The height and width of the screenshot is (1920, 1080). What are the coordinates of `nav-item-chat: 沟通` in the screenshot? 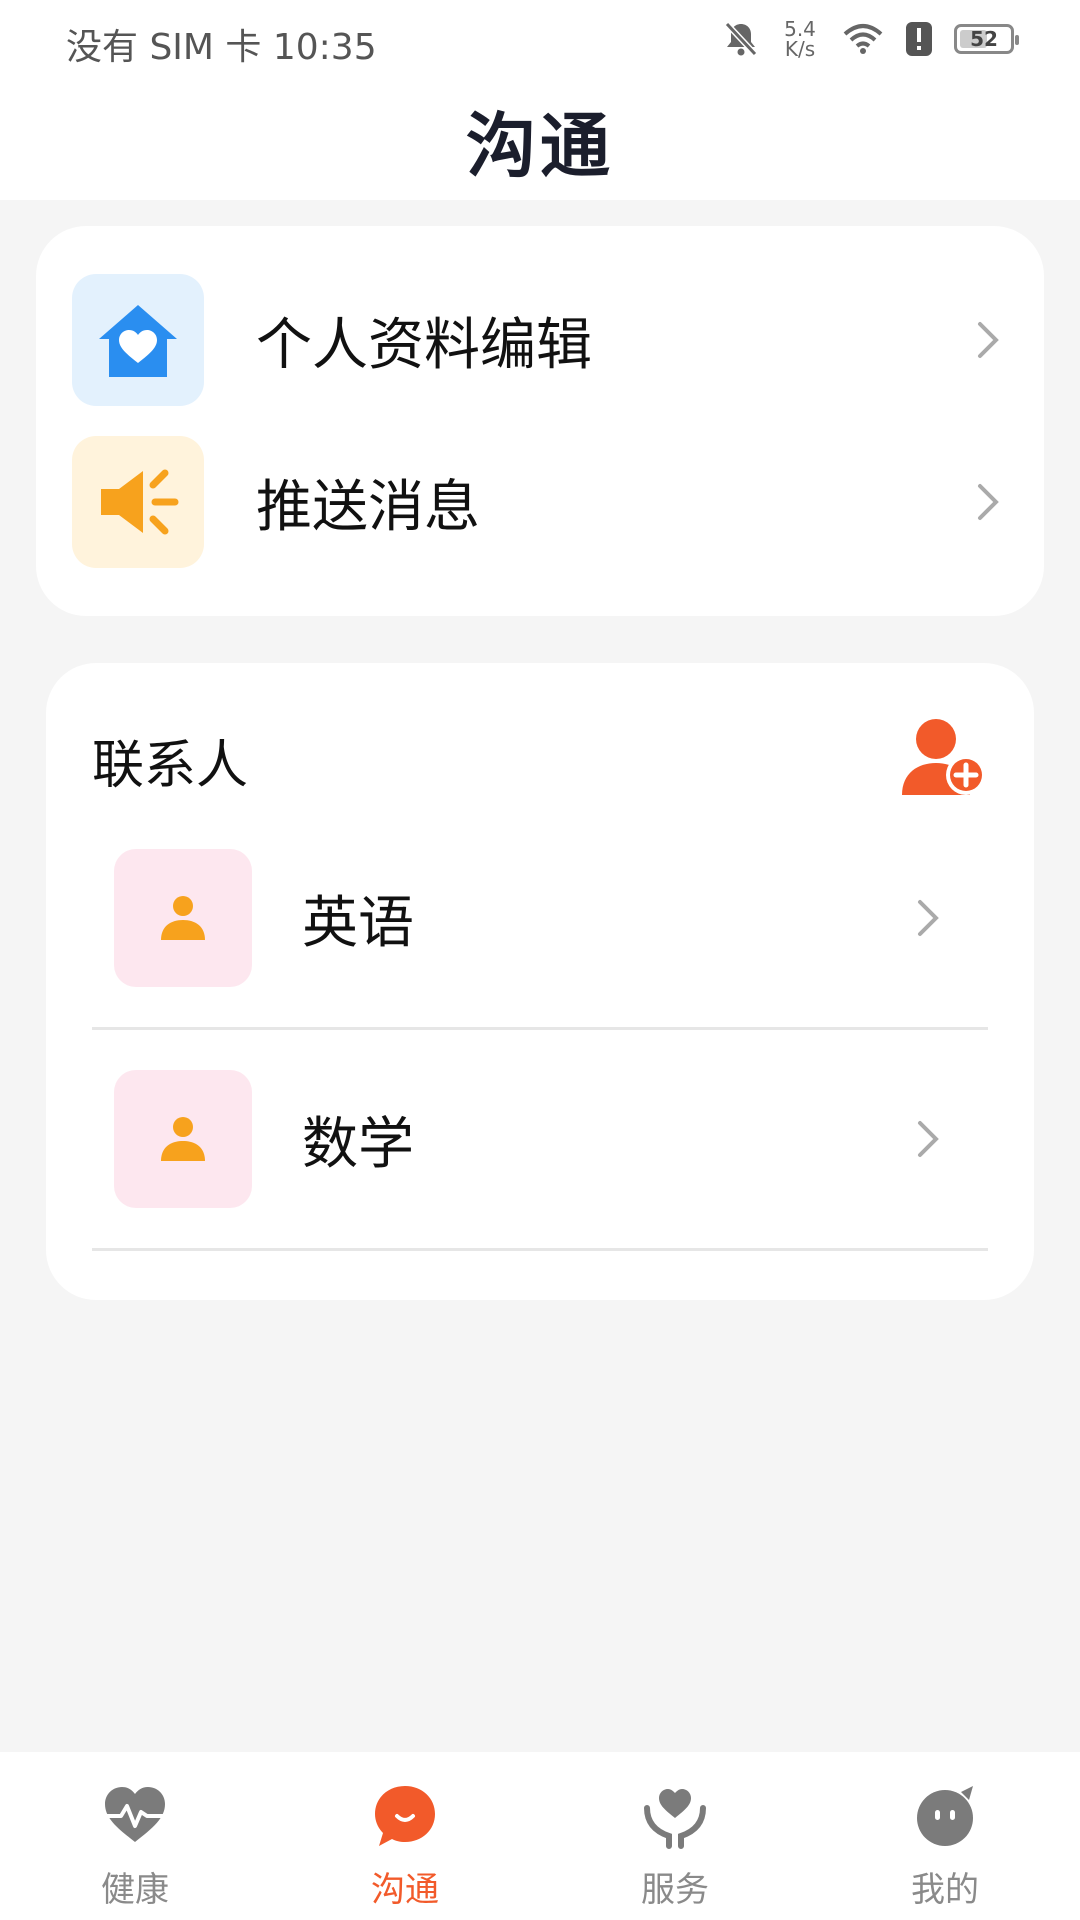 It's located at (405, 1836).